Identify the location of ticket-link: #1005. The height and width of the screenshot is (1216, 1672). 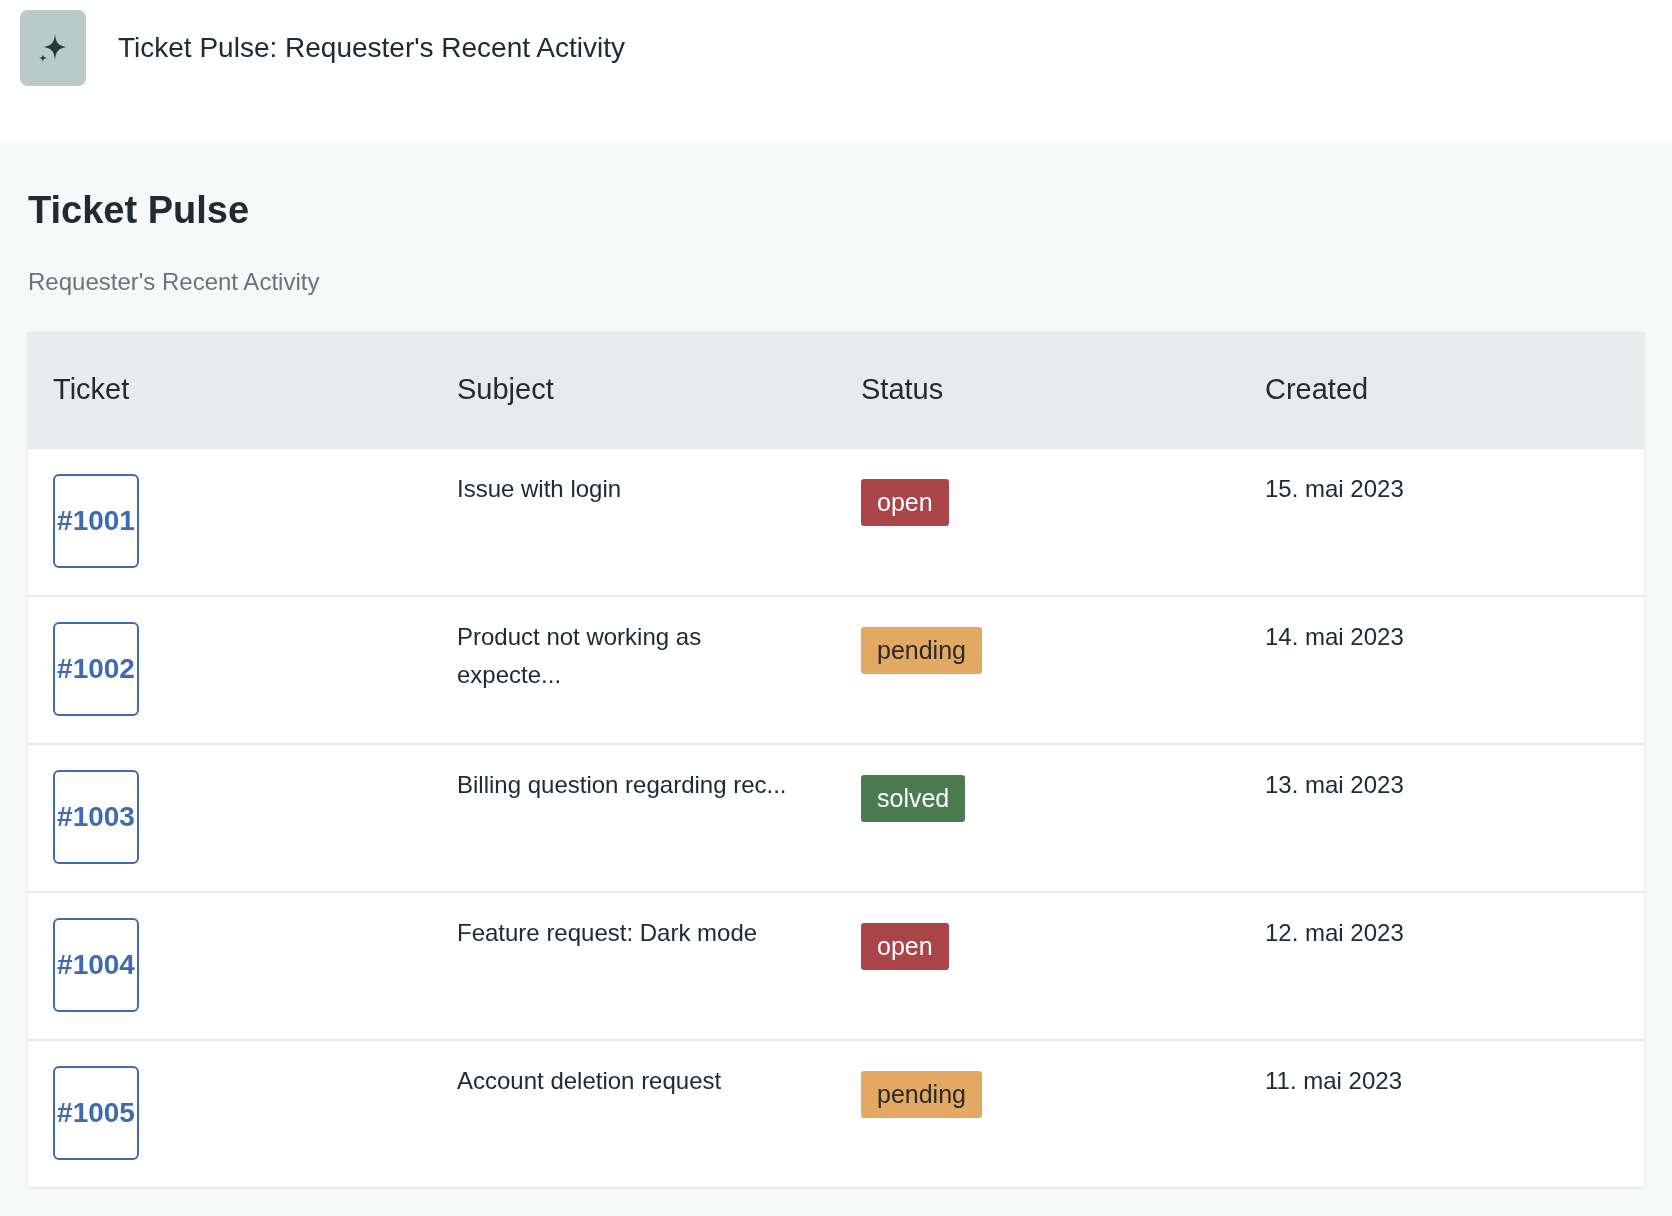
(96, 1113).